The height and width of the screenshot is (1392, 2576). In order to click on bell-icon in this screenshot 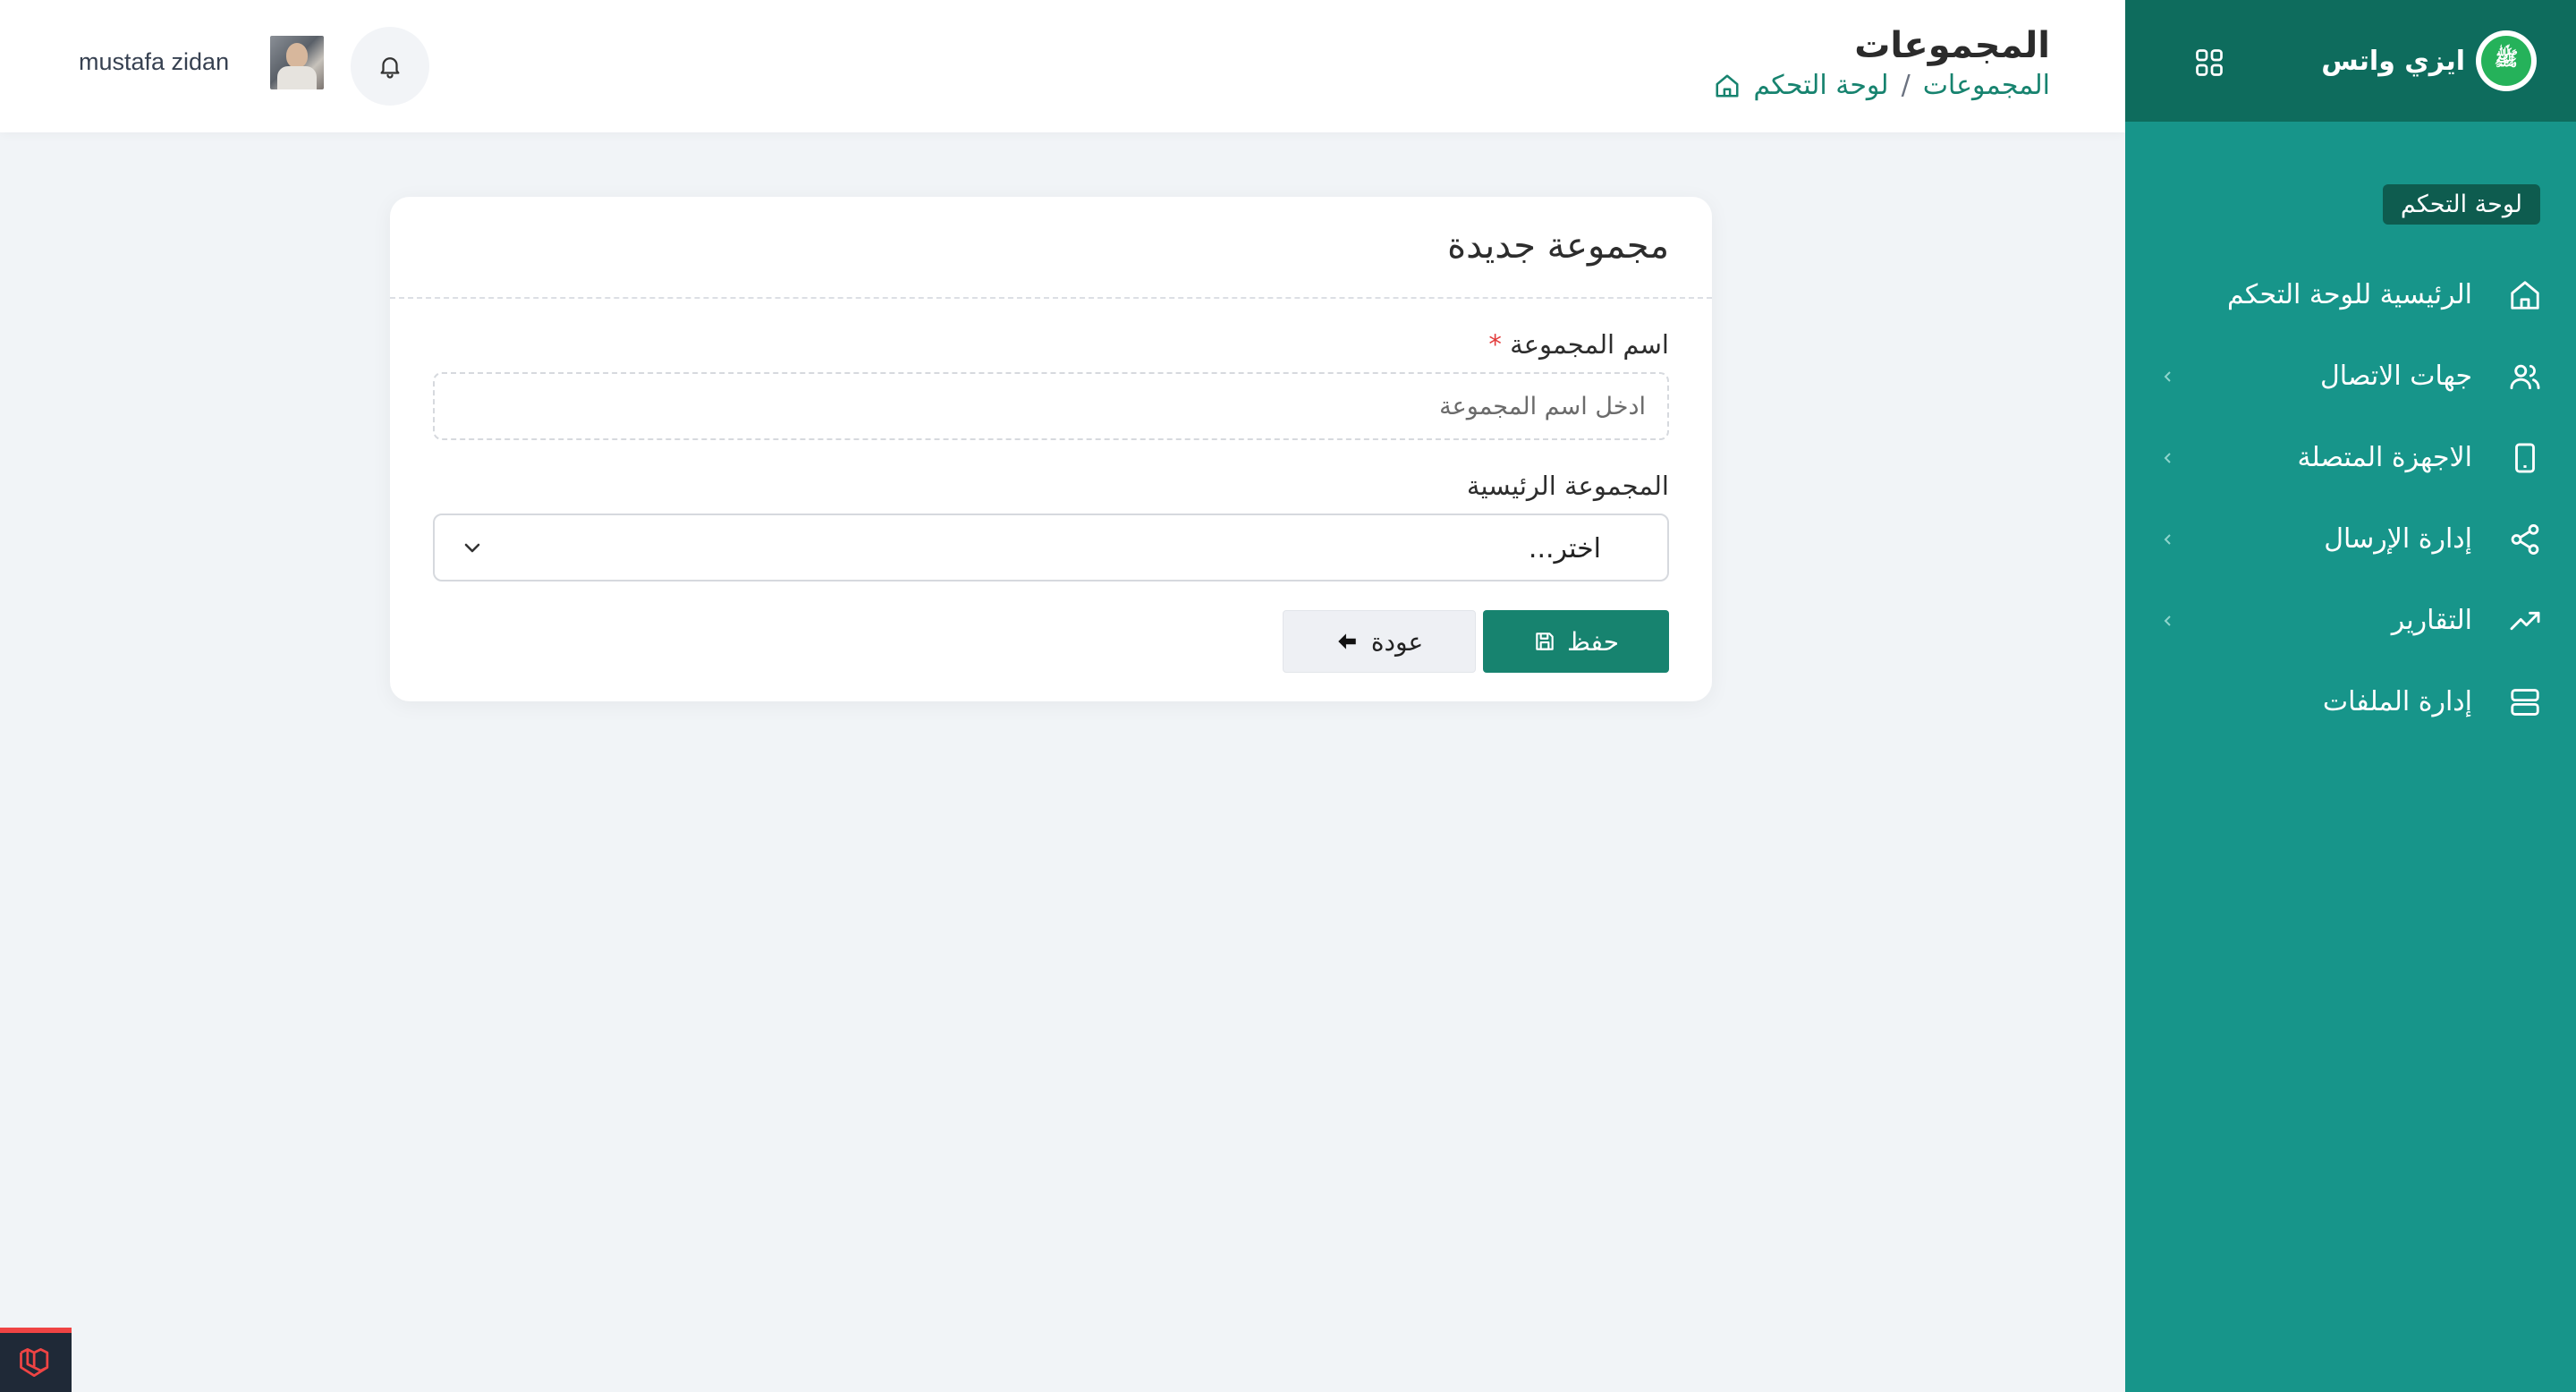, I will do `click(390, 68)`.